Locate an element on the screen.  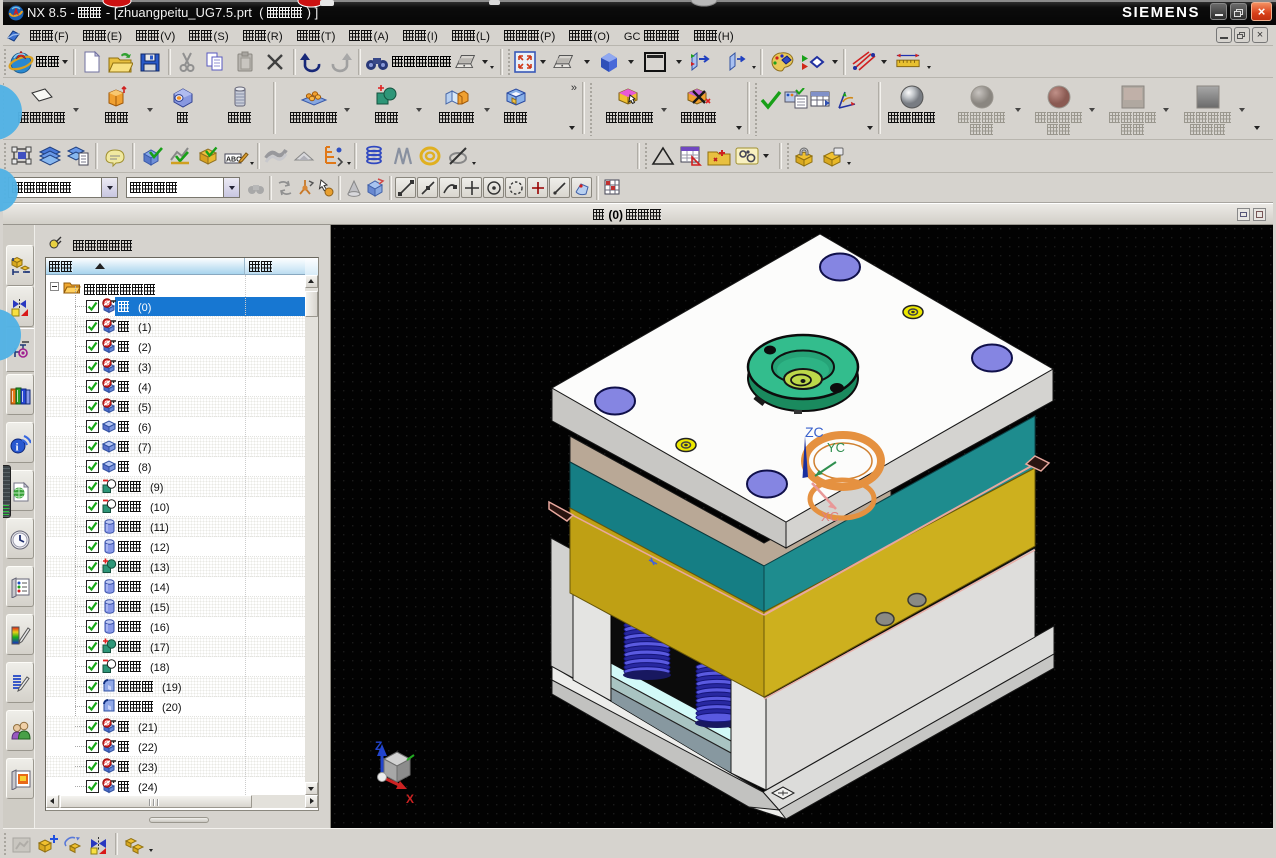
svg-text: i is located at coordinates (17, 447).